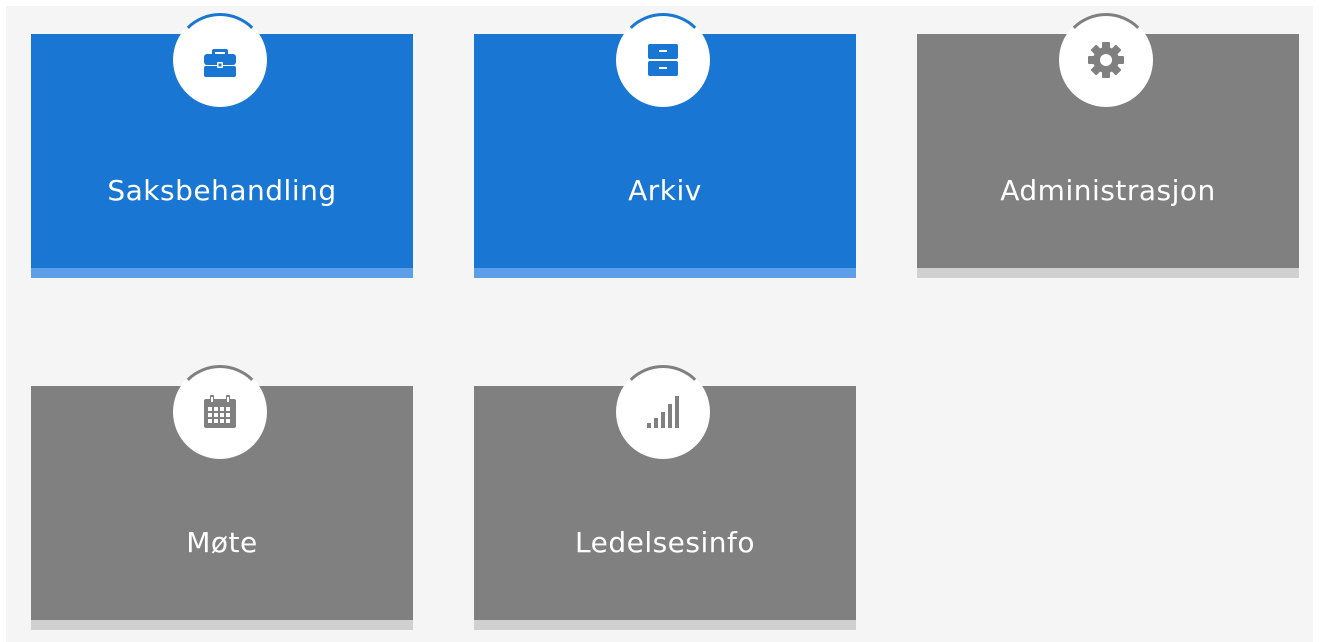 The height and width of the screenshot is (642, 1319). Describe the element at coordinates (665, 497) in the screenshot. I see `tile-ledelsesinfo: Ledelsesinfo` at that location.